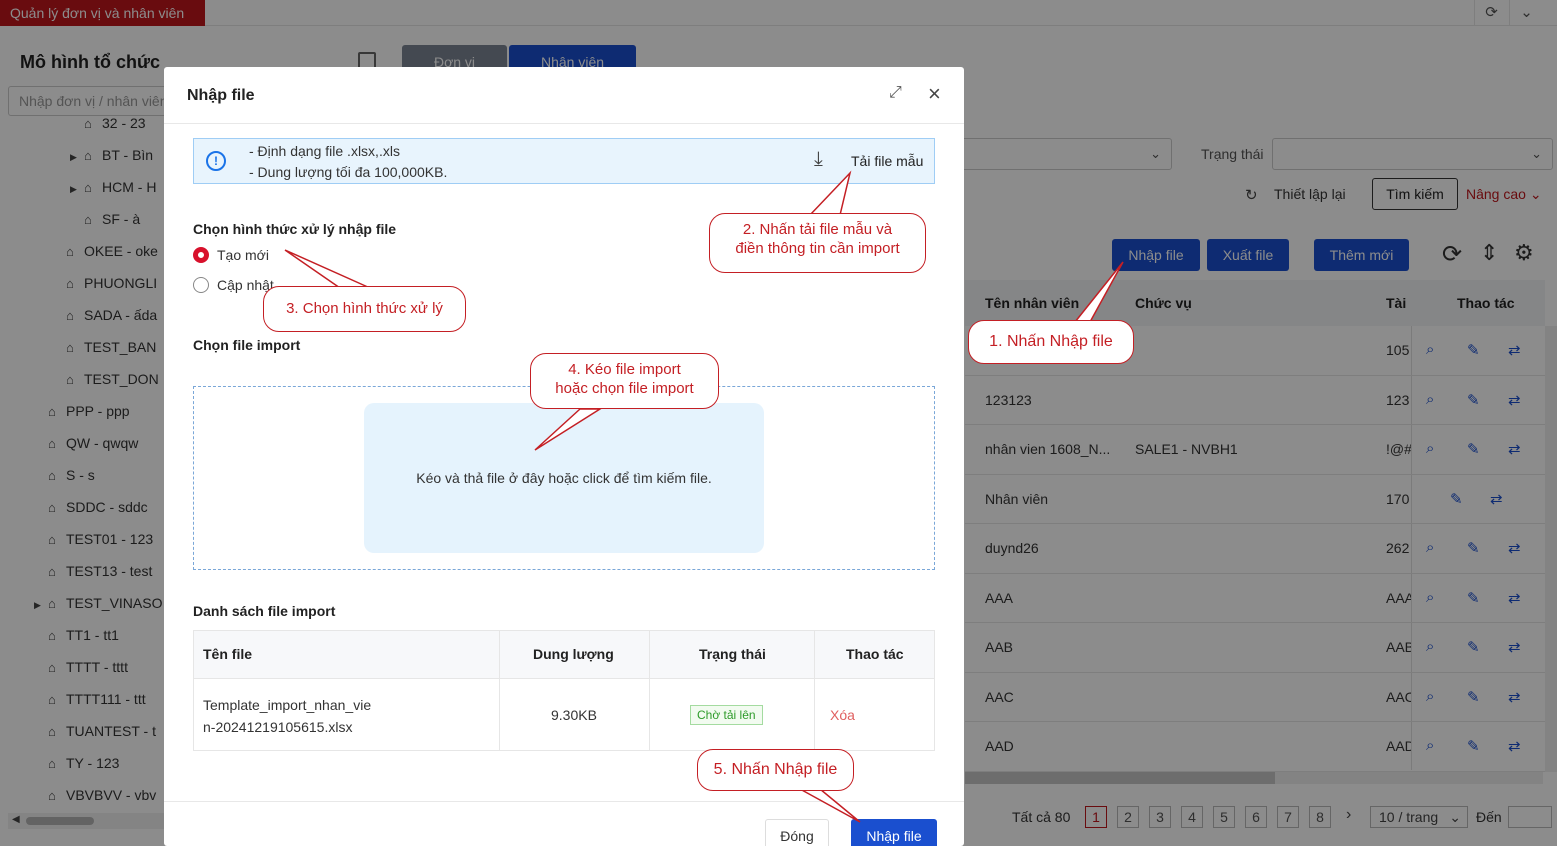 The width and height of the screenshot is (1557, 846). What do you see at coordinates (624, 369) in the screenshot?
I see `callout-step4-line1: 4. Kéo file import` at bounding box center [624, 369].